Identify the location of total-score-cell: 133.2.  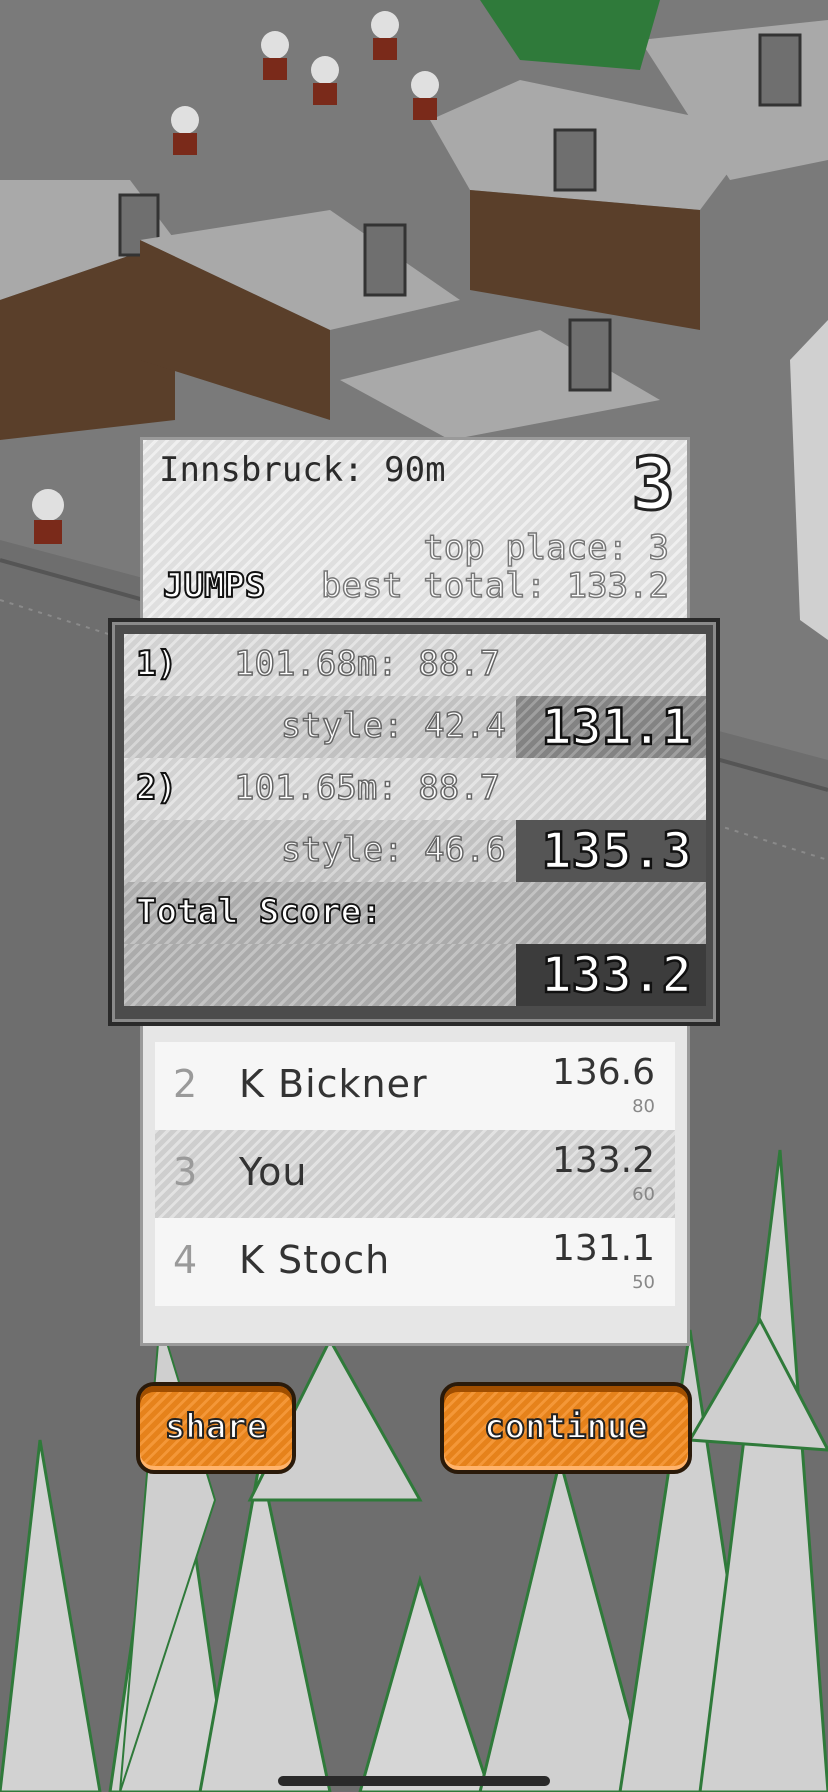
(611, 975).